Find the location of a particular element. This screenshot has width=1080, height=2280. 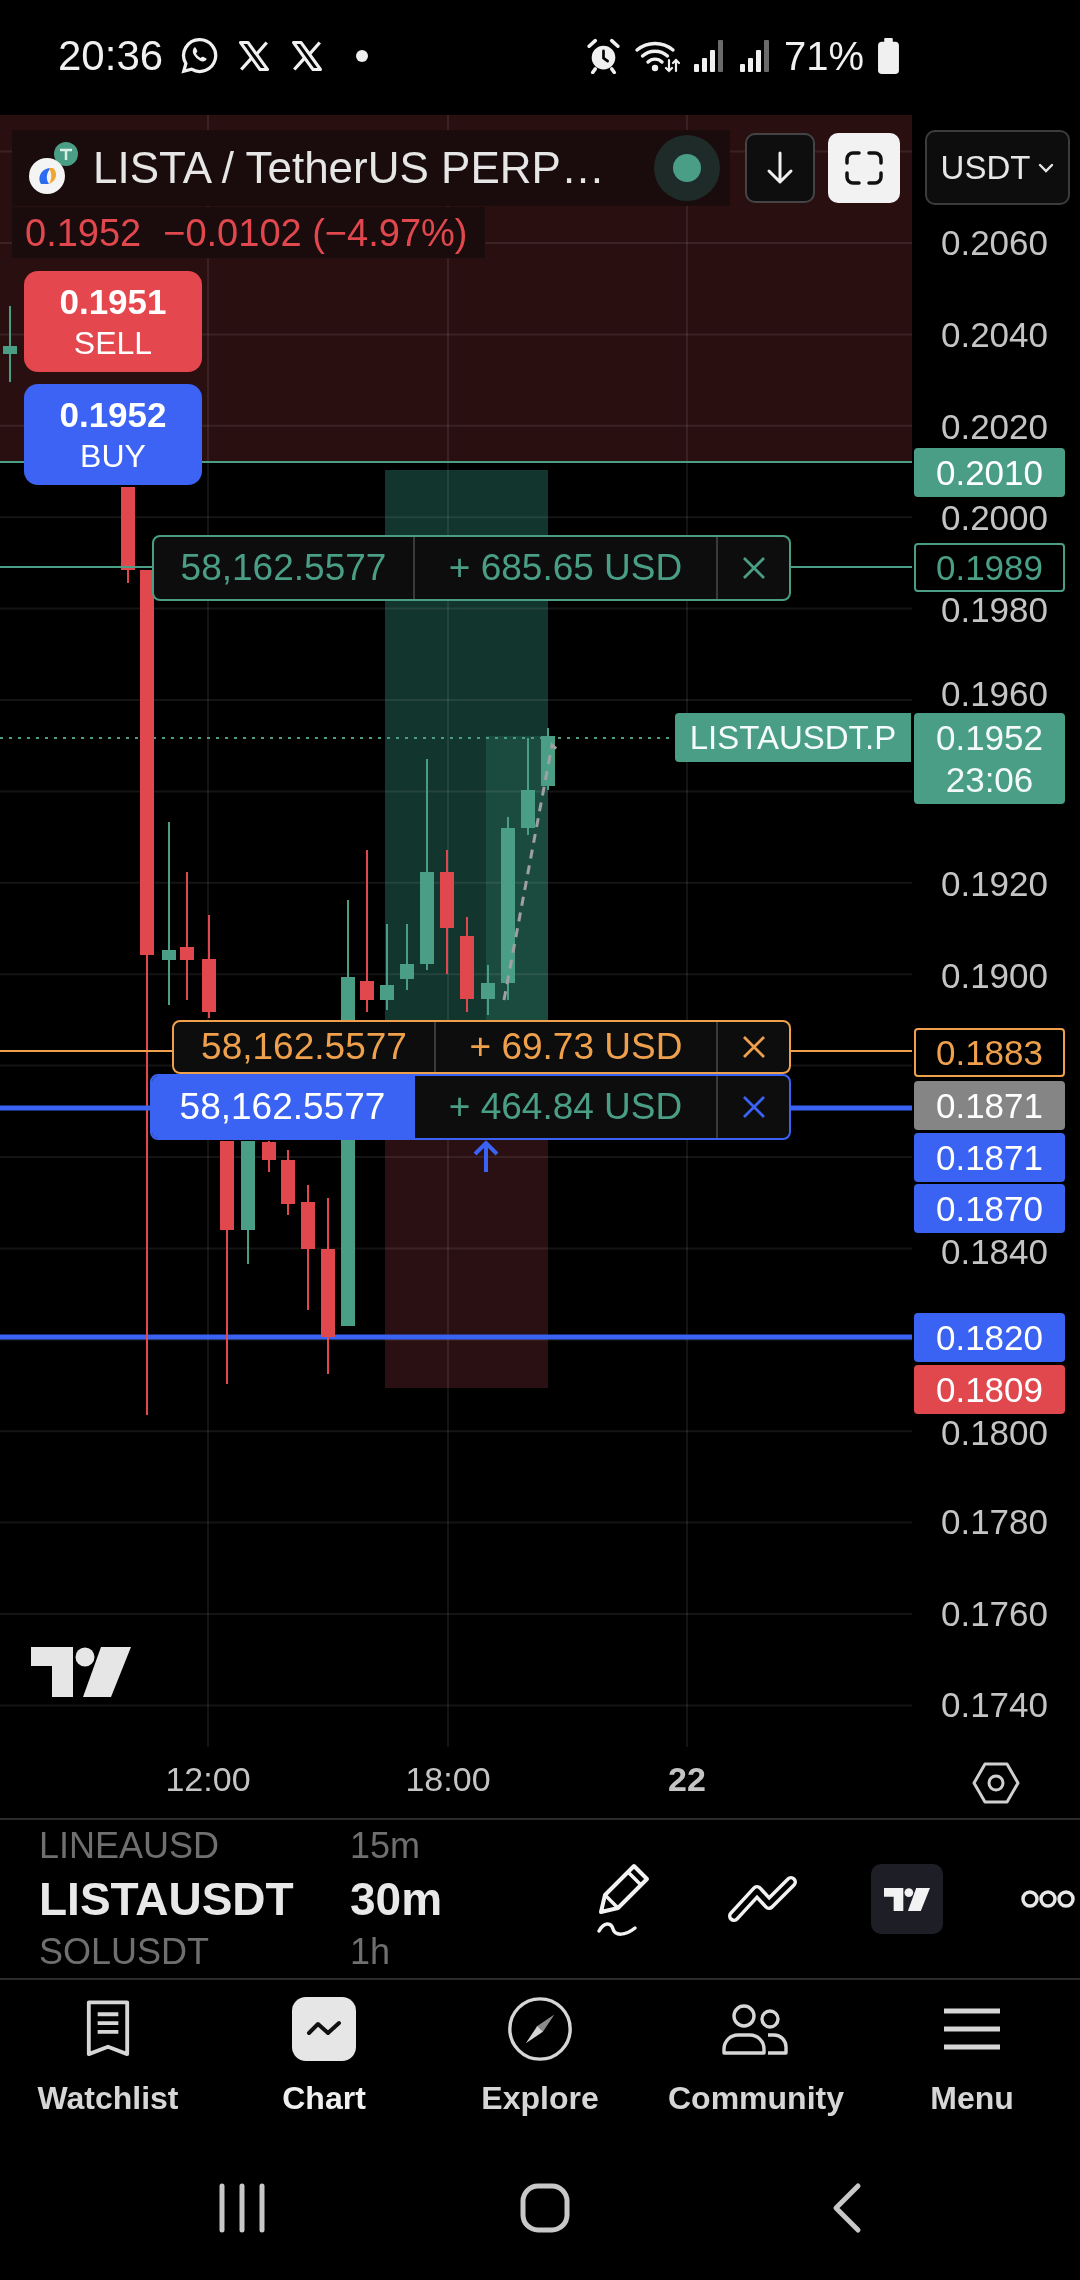

battery-percent: 71% is located at coordinates (823, 56).